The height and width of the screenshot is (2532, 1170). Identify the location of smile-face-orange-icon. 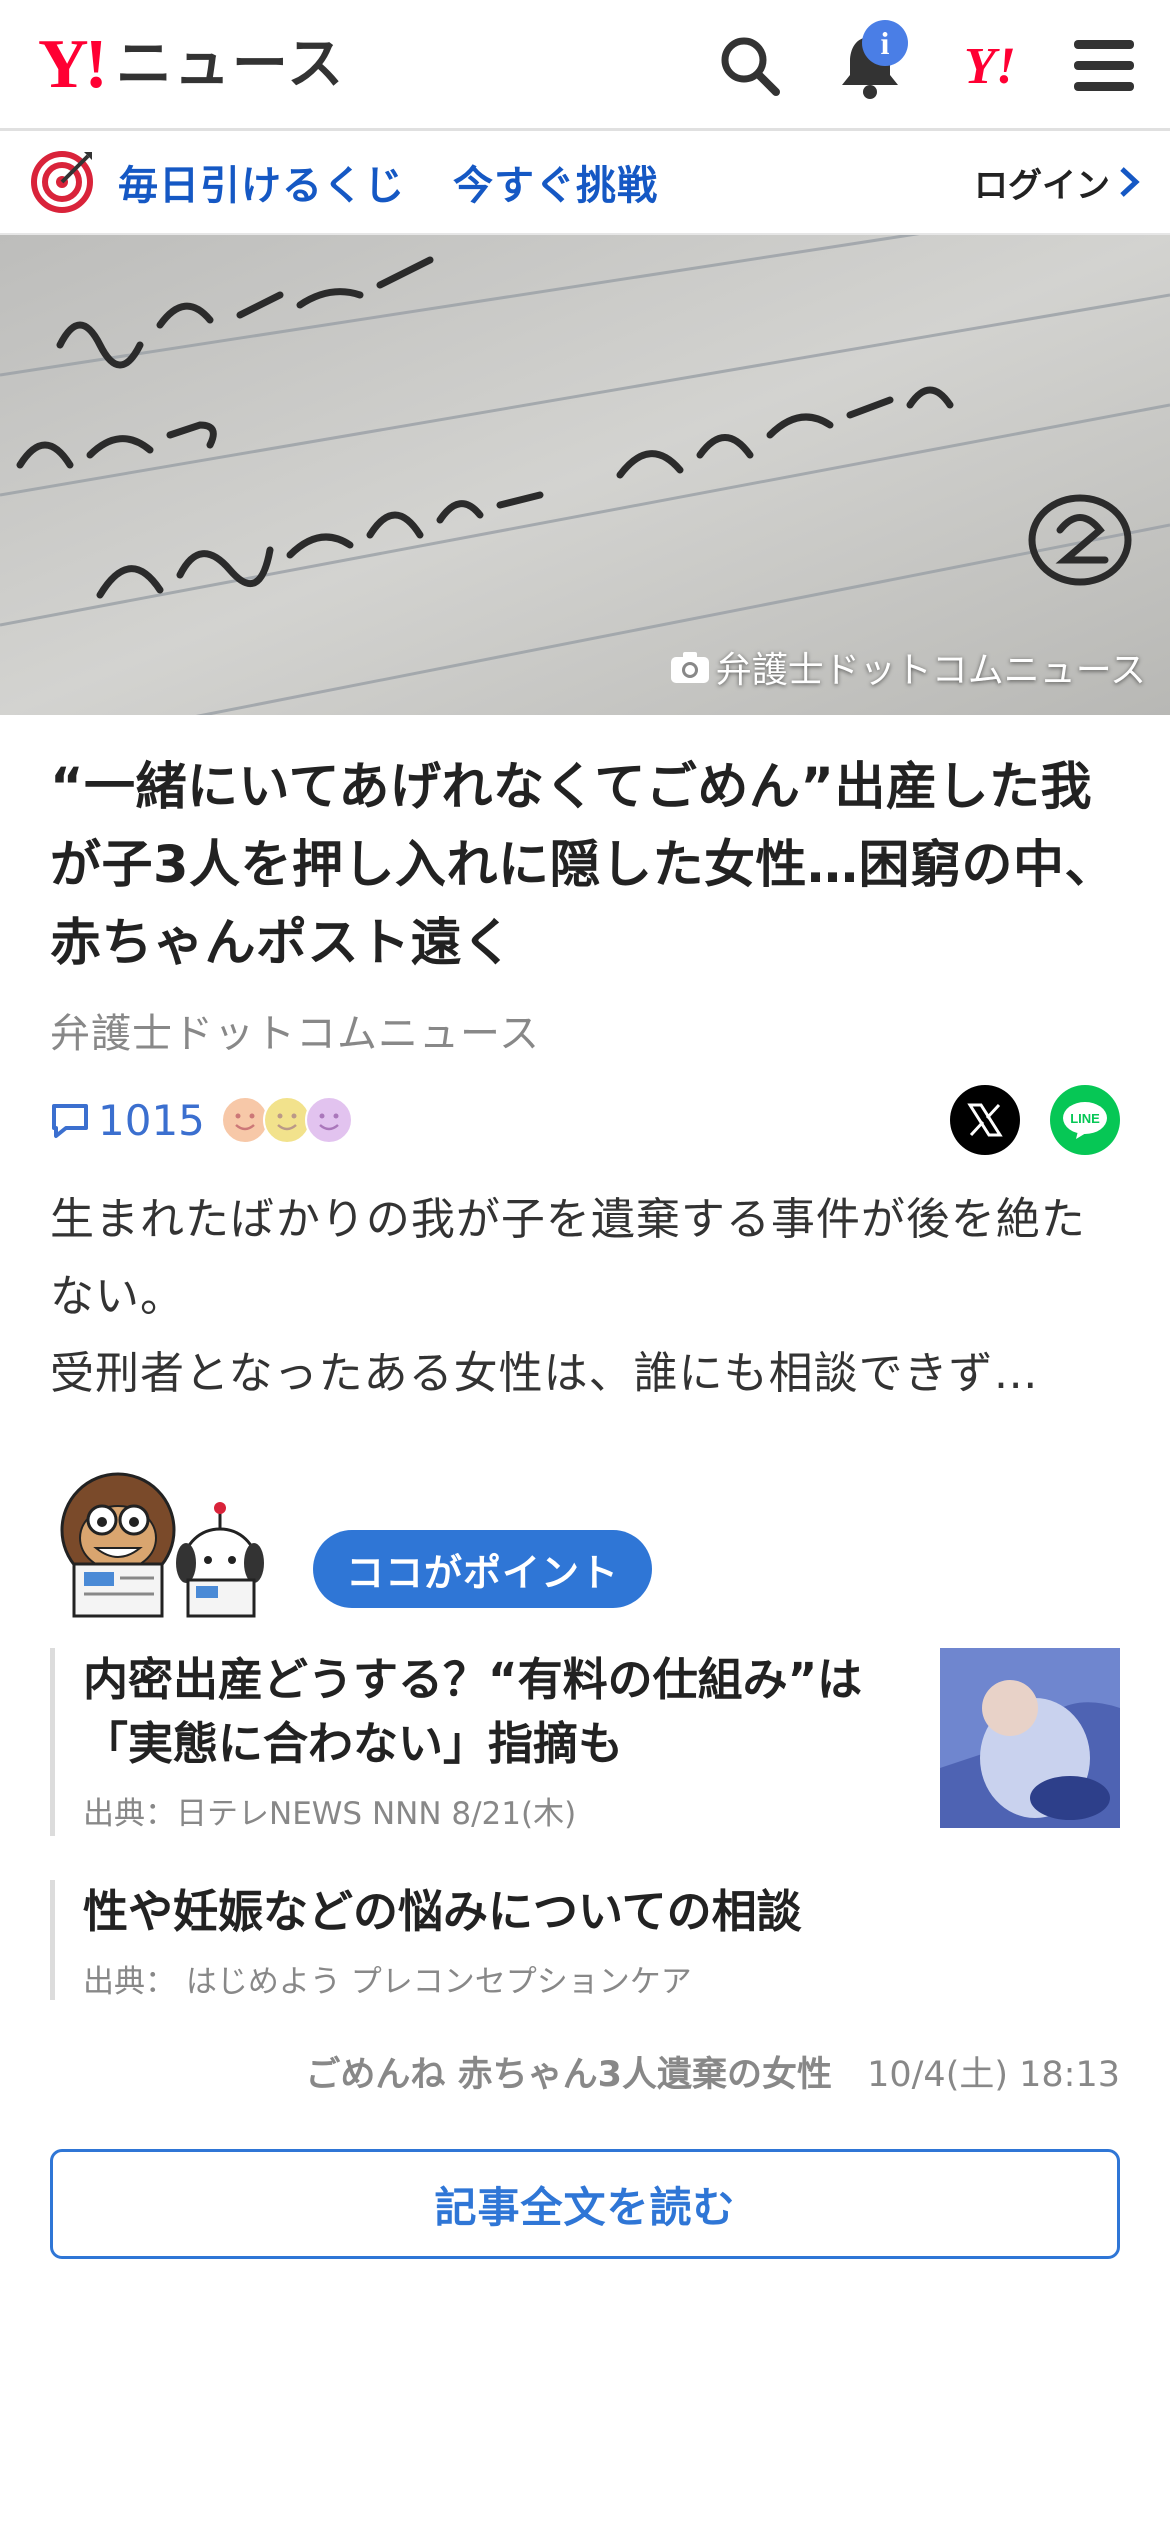
(244, 1120).